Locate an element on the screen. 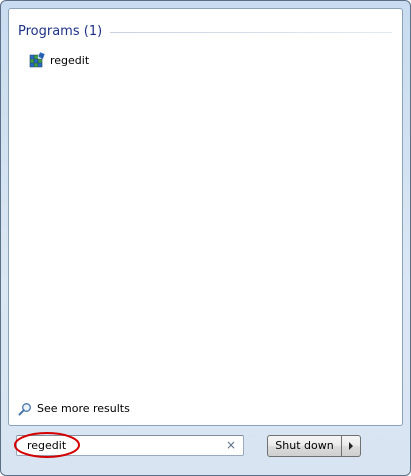 The height and width of the screenshot is (476, 411). shutdown-group: Shut down is located at coordinates (314, 446).